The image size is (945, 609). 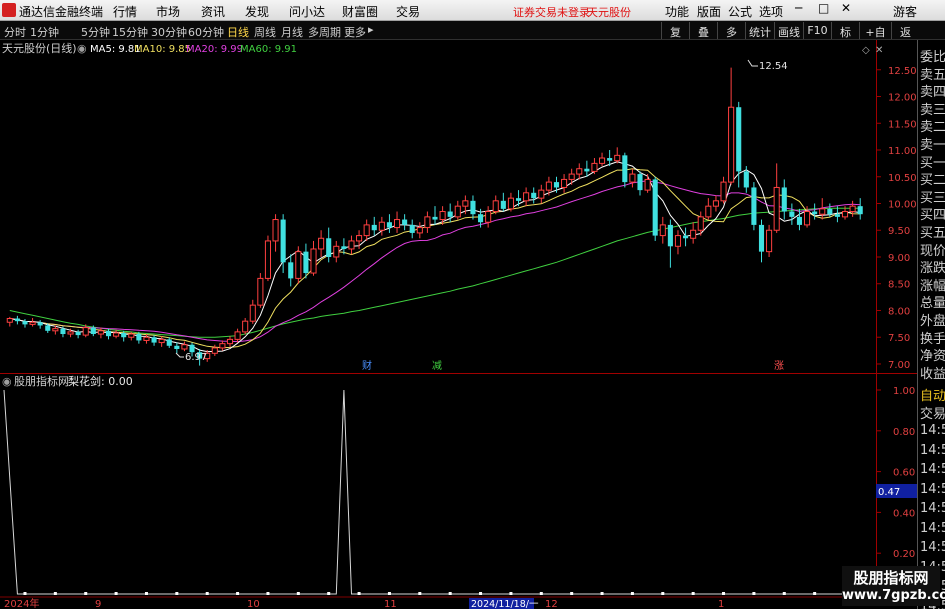 What do you see at coordinates (7, 381) in the screenshot?
I see `sub-settings-icon: ◉` at bounding box center [7, 381].